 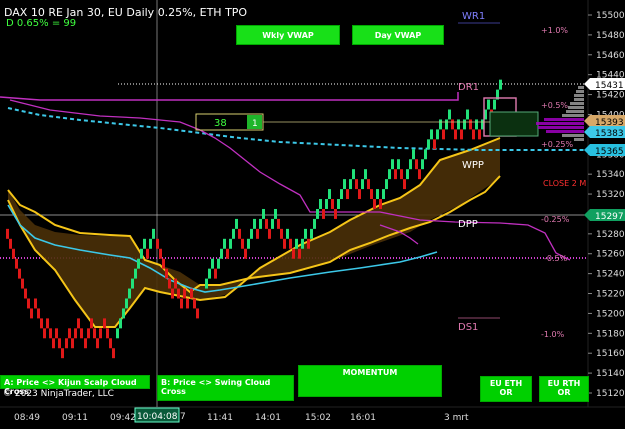 What do you see at coordinates (610, 56) in the screenshot?
I see `price-axis-label: 15460` at bounding box center [610, 56].